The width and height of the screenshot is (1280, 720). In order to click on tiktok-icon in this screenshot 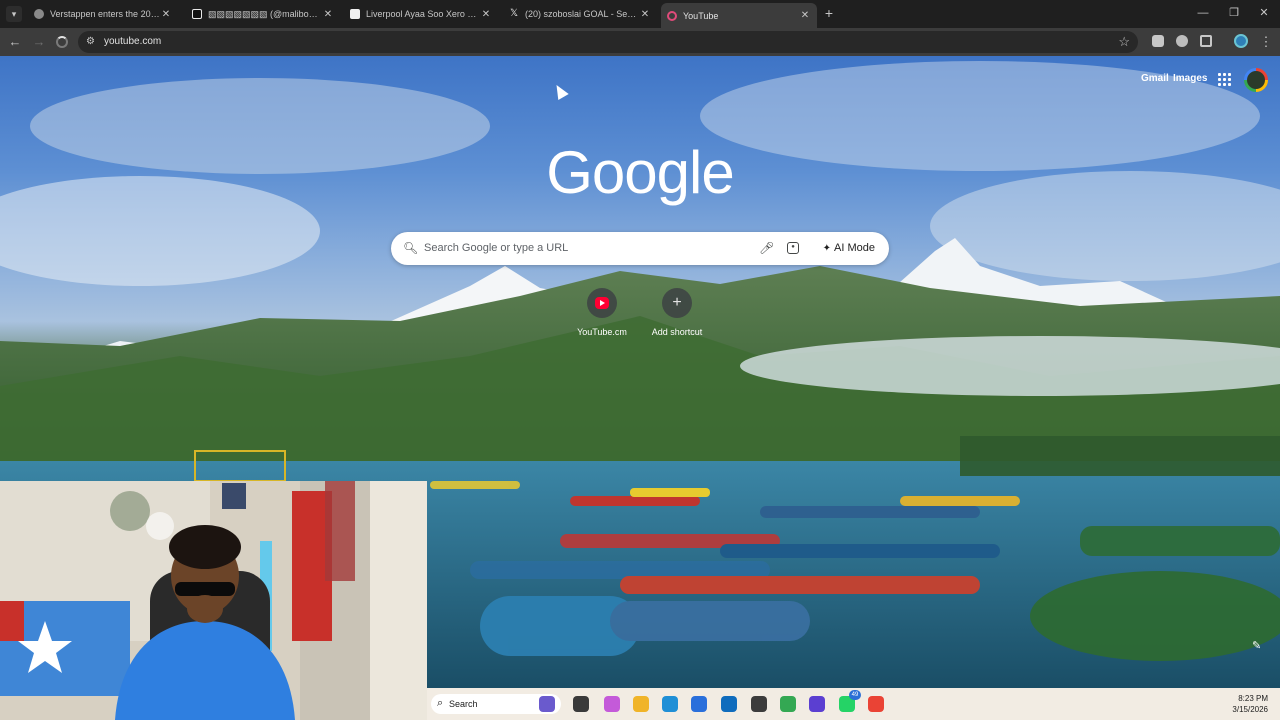, I will do `click(197, 14)`.